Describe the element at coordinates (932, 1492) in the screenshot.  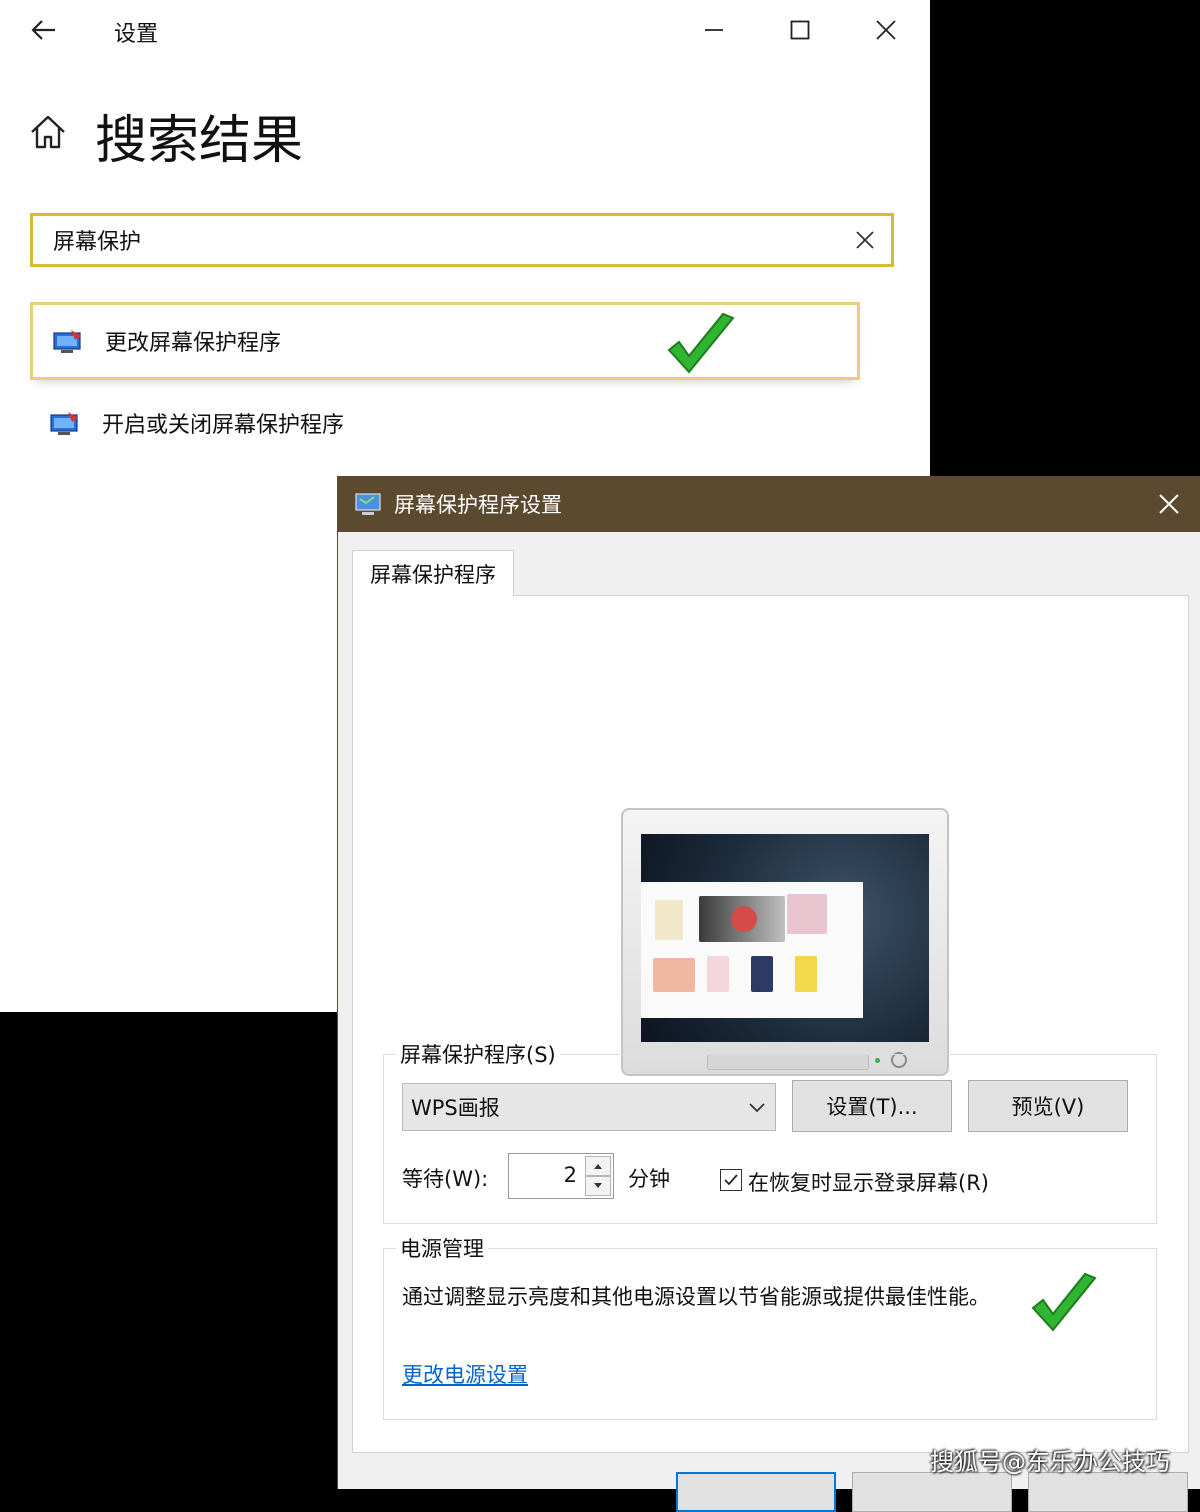
I see `cancel-button` at that location.